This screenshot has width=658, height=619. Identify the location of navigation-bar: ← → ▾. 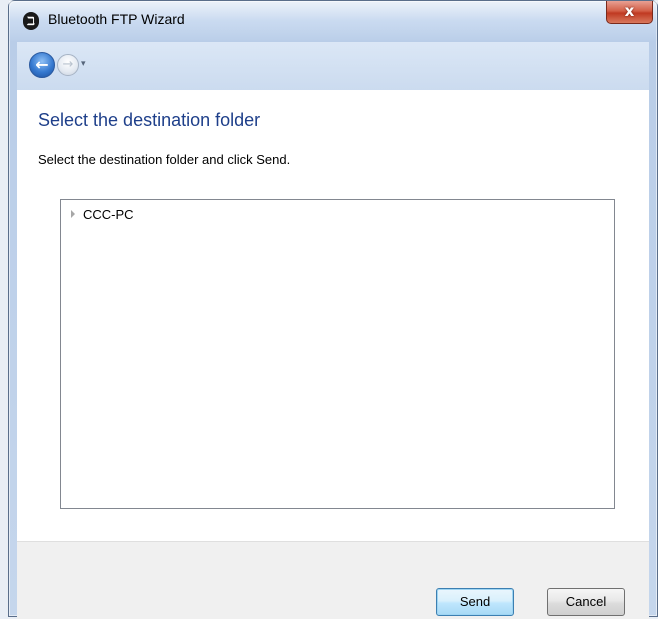
(333, 66).